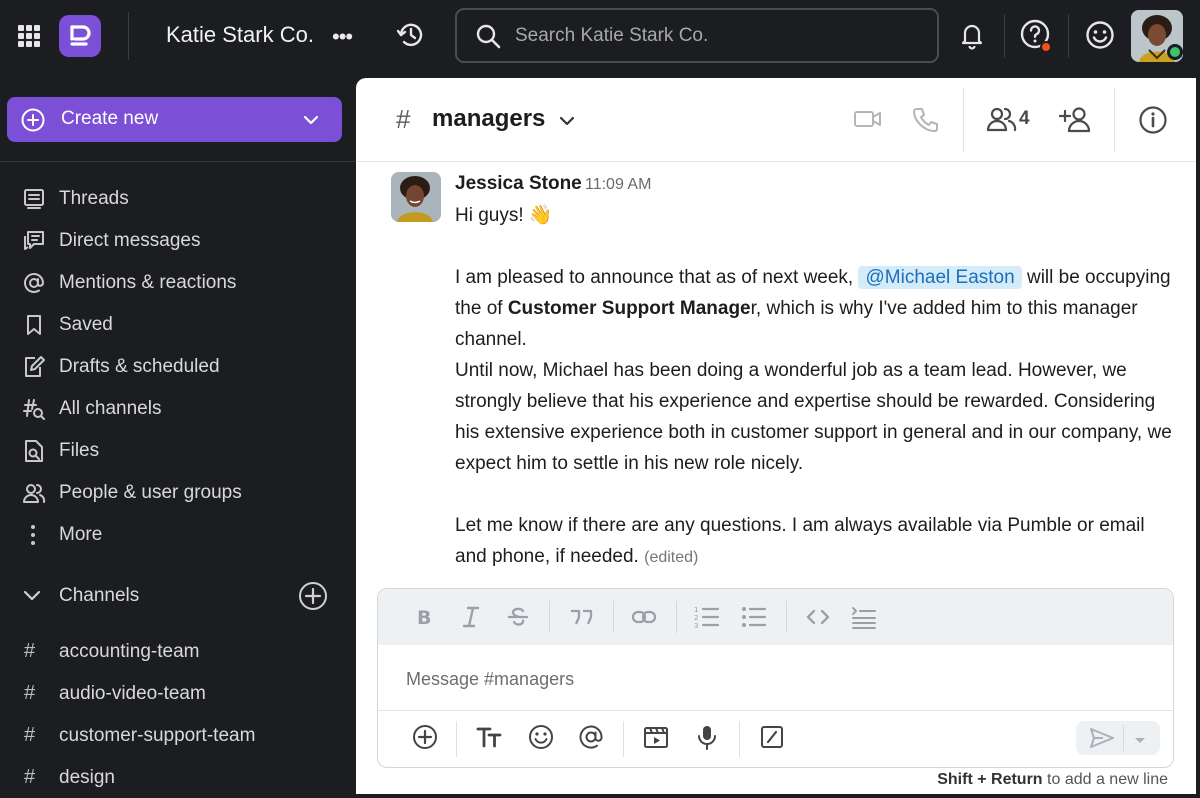 Image resolution: width=1200 pixels, height=798 pixels. I want to click on status-emoji-icon, so click(1100, 37).